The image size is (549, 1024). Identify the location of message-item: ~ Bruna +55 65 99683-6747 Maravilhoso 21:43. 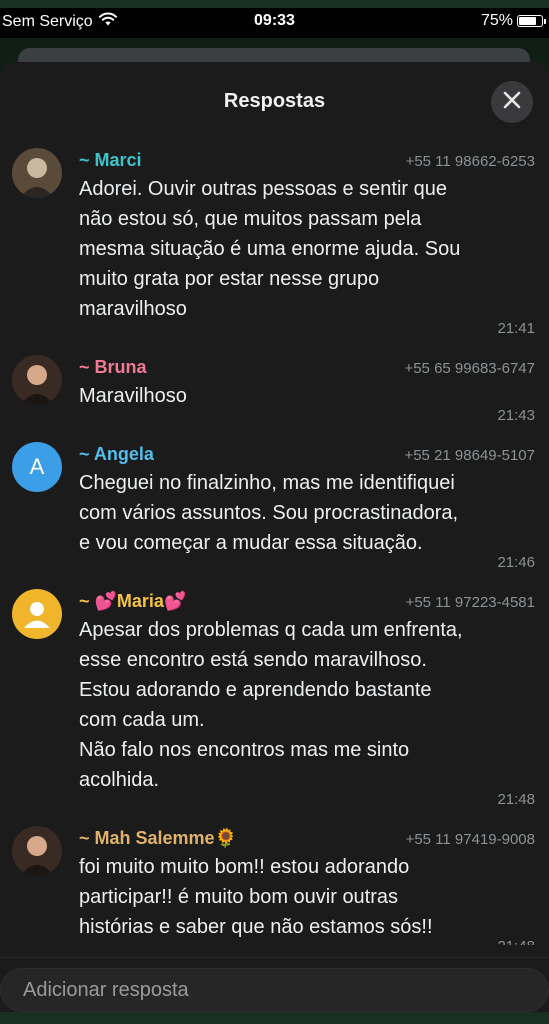
(274, 390).